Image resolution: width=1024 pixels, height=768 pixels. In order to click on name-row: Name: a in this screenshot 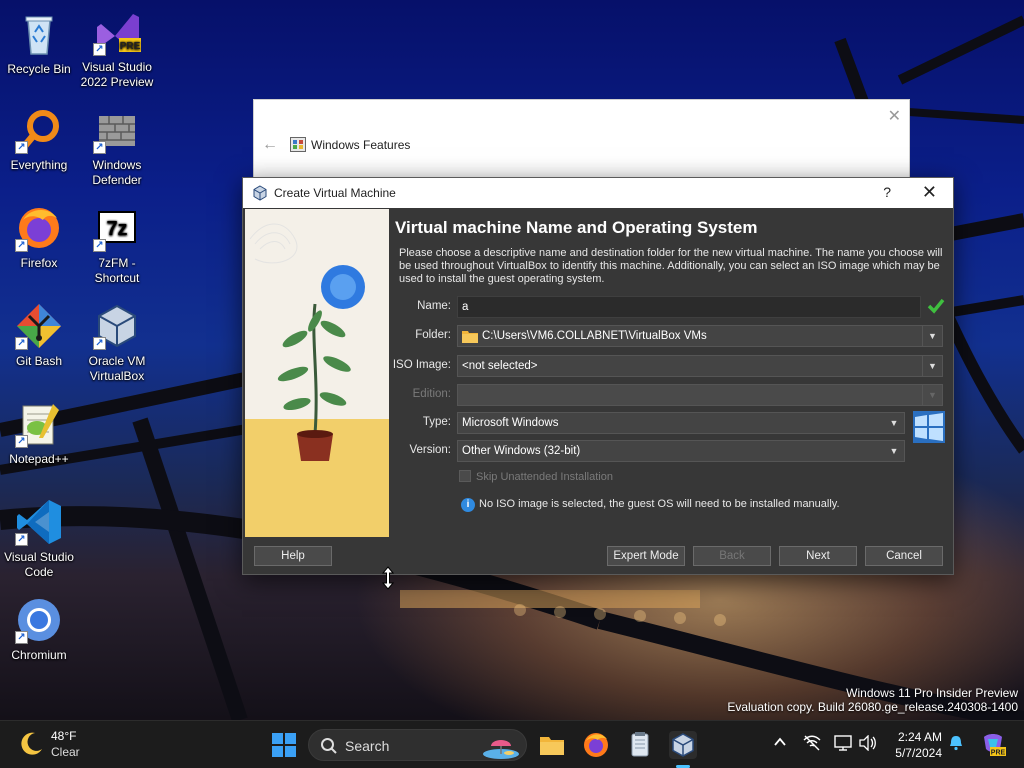, I will do `click(669, 307)`.